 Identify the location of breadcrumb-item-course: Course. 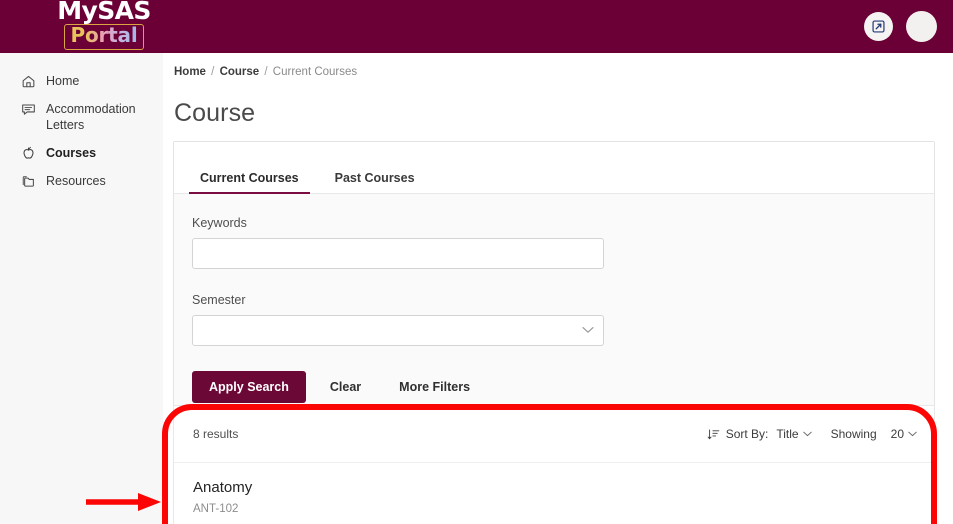
(240, 72).